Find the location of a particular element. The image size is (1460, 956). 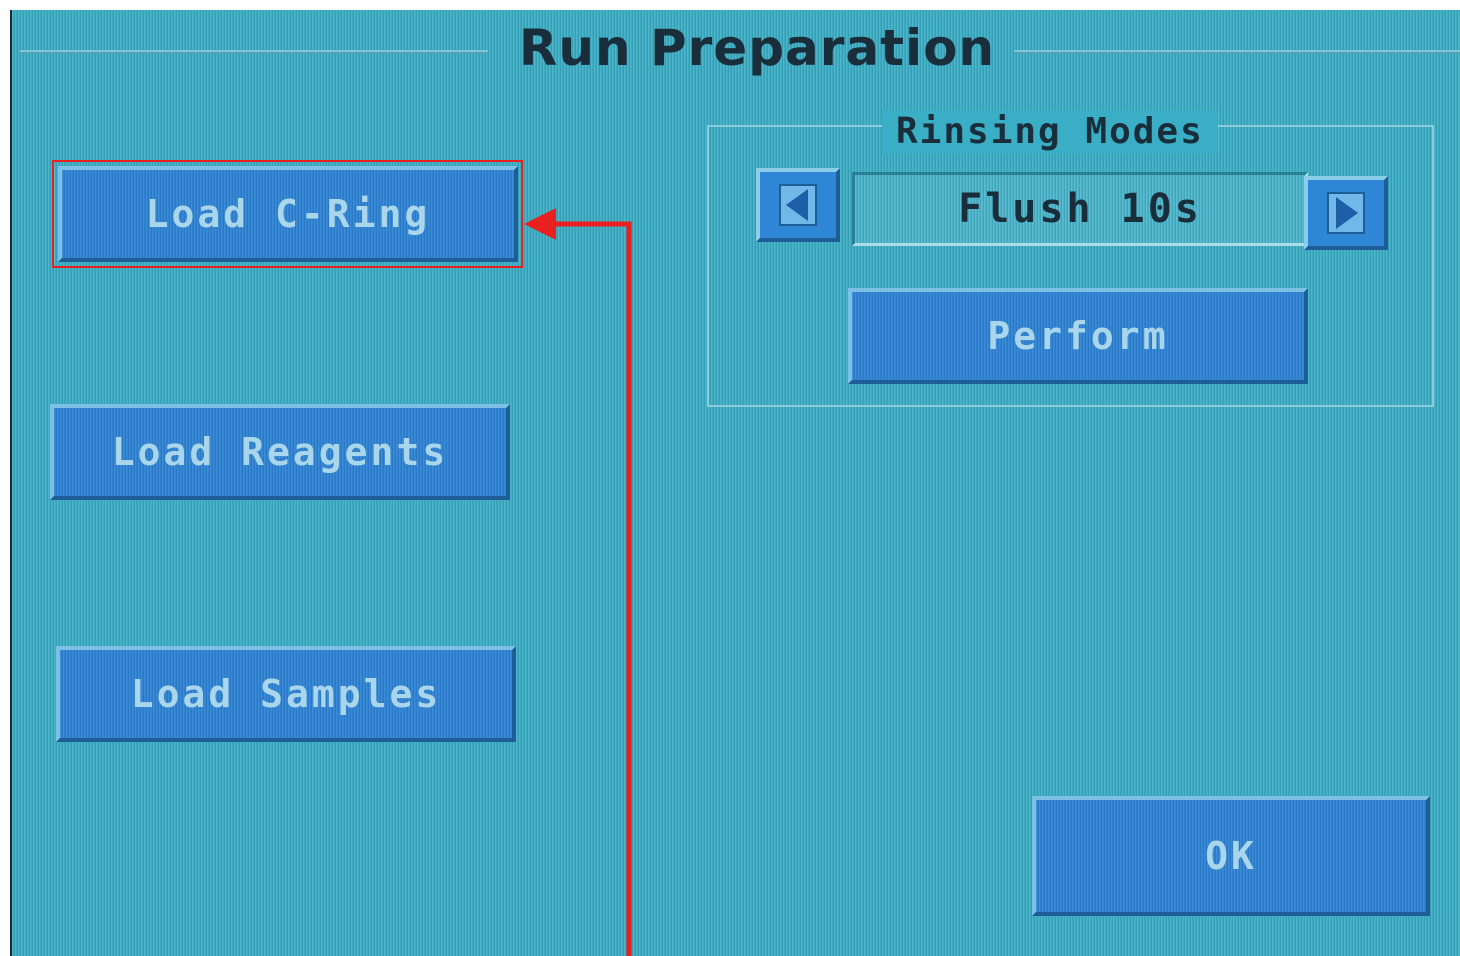

next-mode-button is located at coordinates (1346, 213).